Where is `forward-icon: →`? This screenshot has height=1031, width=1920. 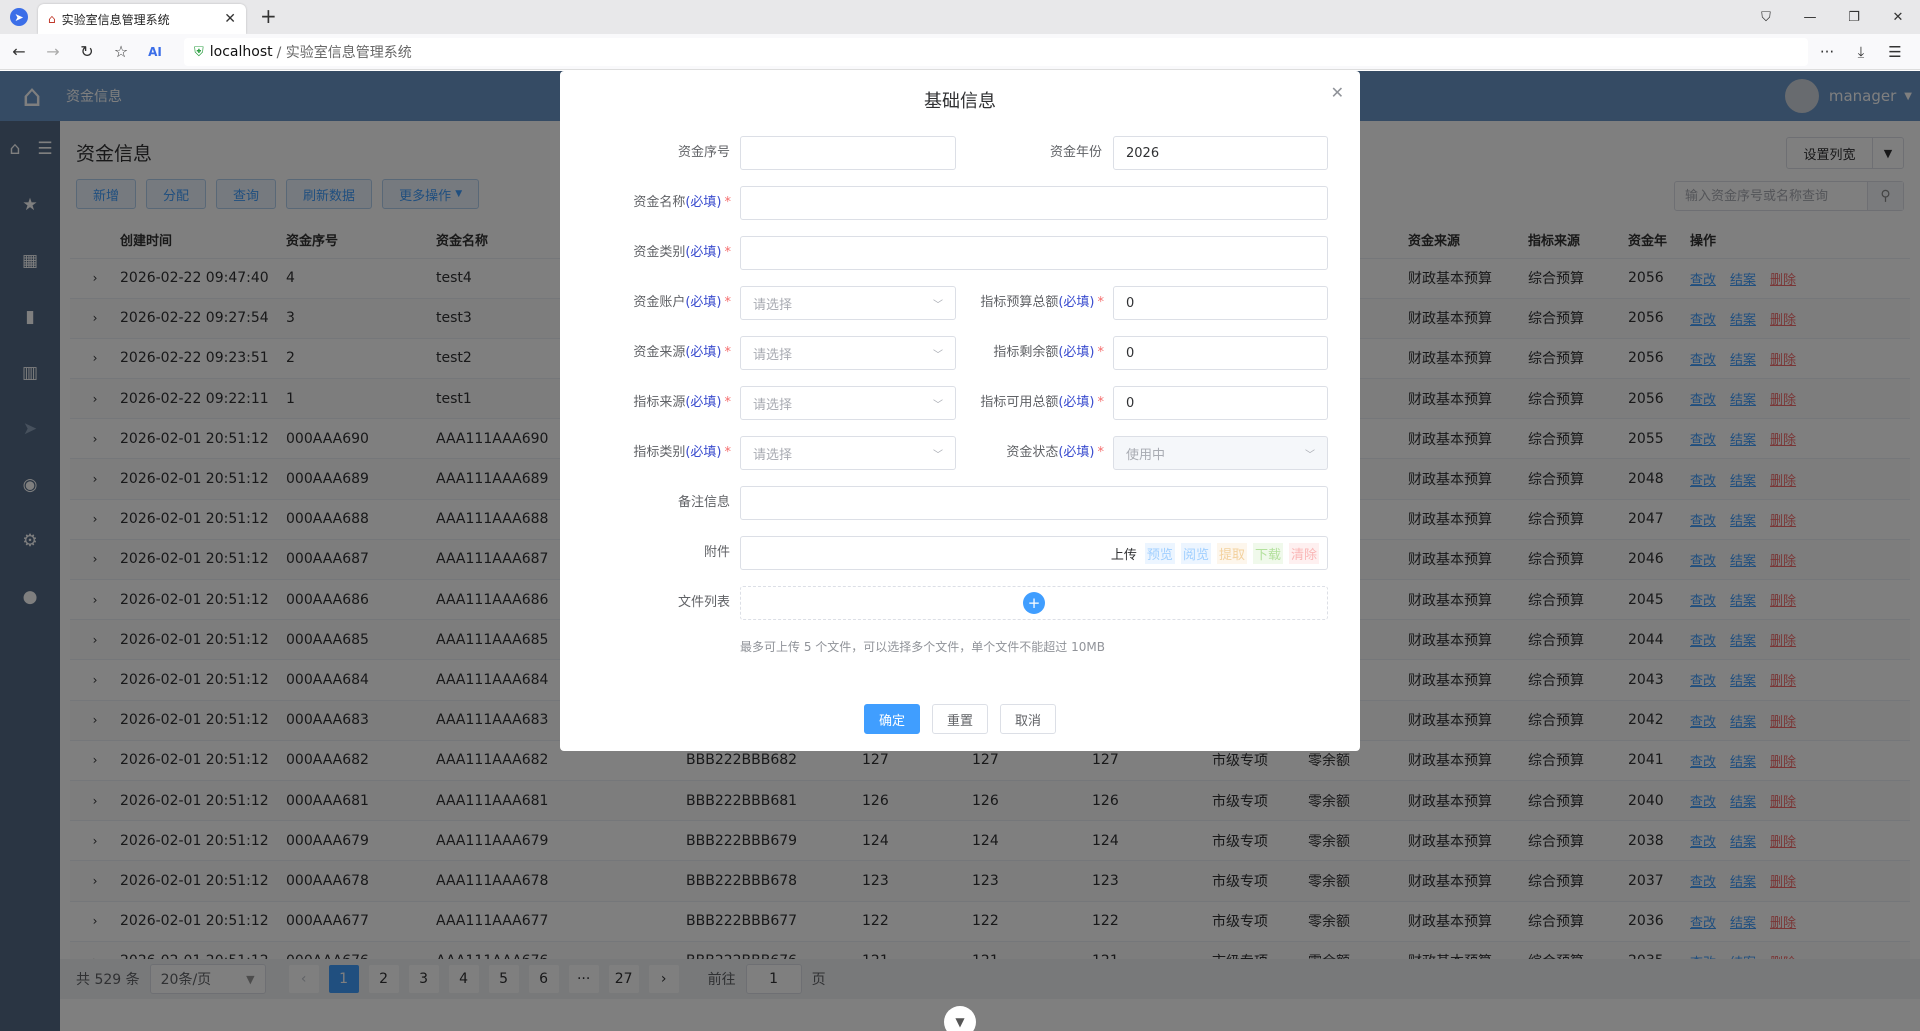 forward-icon: → is located at coordinates (53, 51).